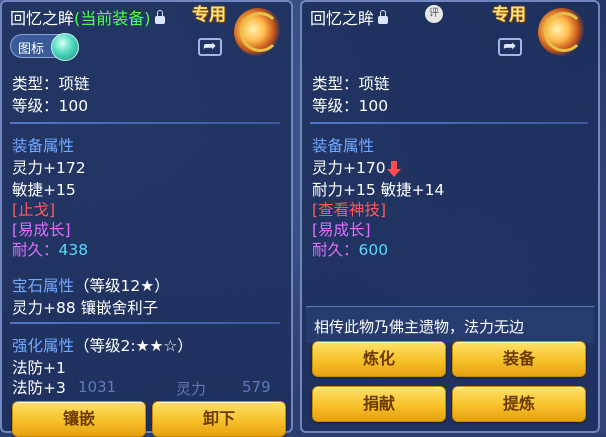 This screenshot has height=437, width=606. Describe the element at coordinates (85, 308) in the screenshot. I see `gem-line: 灵力+88 镶嵌舍利子` at that location.